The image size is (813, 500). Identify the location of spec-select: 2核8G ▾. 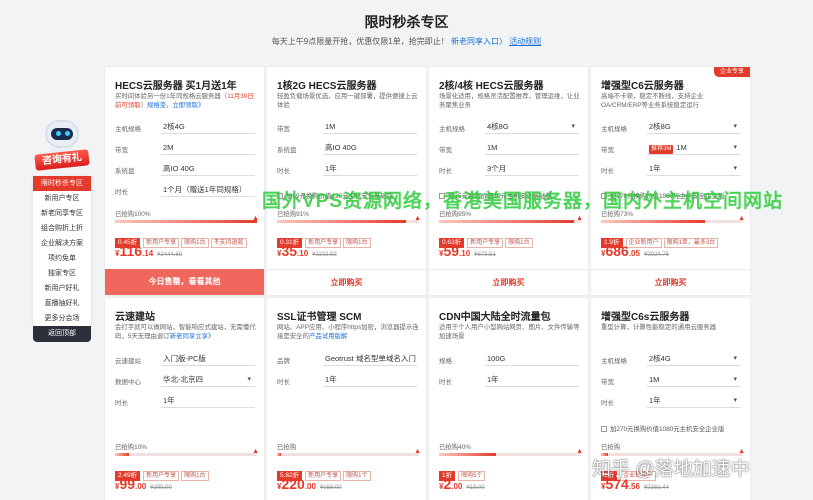
(694, 127).